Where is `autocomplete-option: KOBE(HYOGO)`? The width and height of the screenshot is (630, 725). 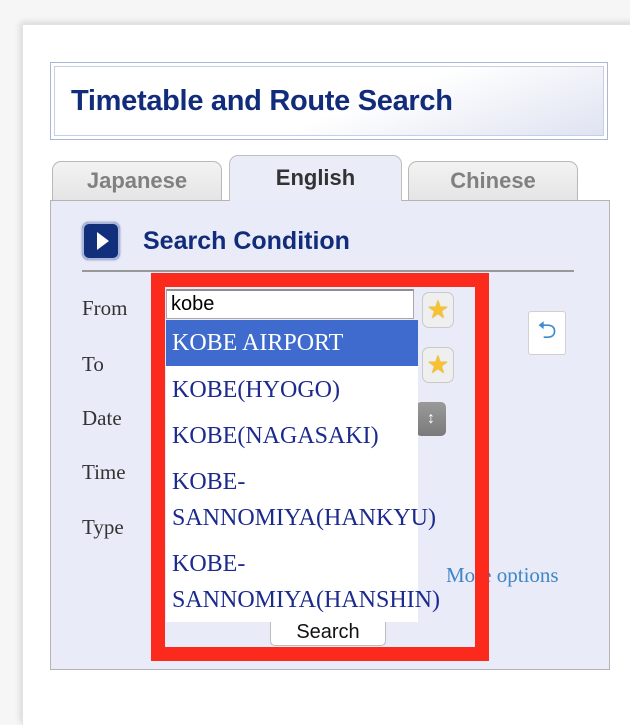
autocomplete-option: KOBE(HYOGO) is located at coordinates (292, 389).